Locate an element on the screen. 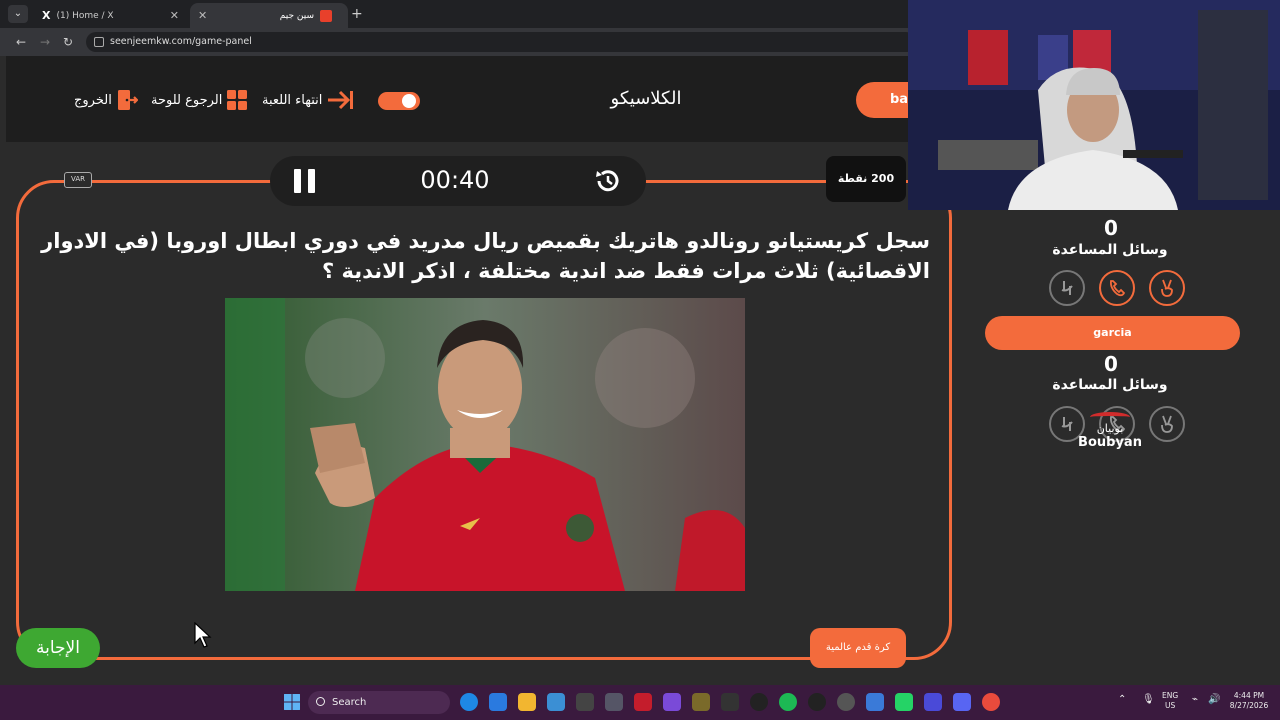  windows-taskbar: Search ⌃ 🎙 ENG US ⌁ 🔊 4:44 PM 8/27/2026 is located at coordinates (640, 702).